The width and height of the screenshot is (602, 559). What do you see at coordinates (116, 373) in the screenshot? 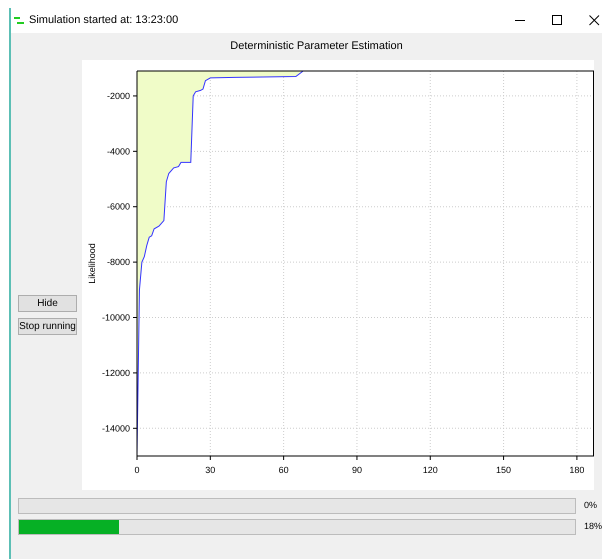
I see `y-tick-label: -12000` at bounding box center [116, 373].